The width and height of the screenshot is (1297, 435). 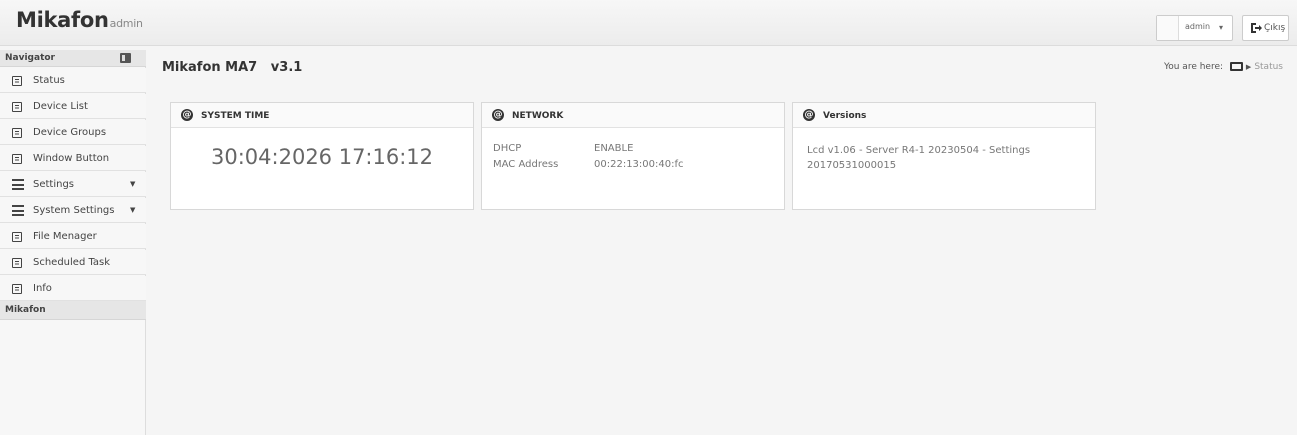 What do you see at coordinates (322, 115) in the screenshot?
I see `card-header: @ SYSTEM TIME` at bounding box center [322, 115].